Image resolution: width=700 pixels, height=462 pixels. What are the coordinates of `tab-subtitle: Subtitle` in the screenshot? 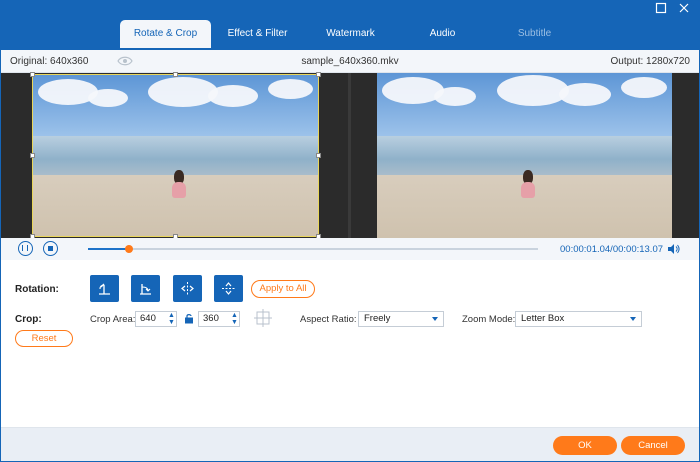 It's located at (534, 34).